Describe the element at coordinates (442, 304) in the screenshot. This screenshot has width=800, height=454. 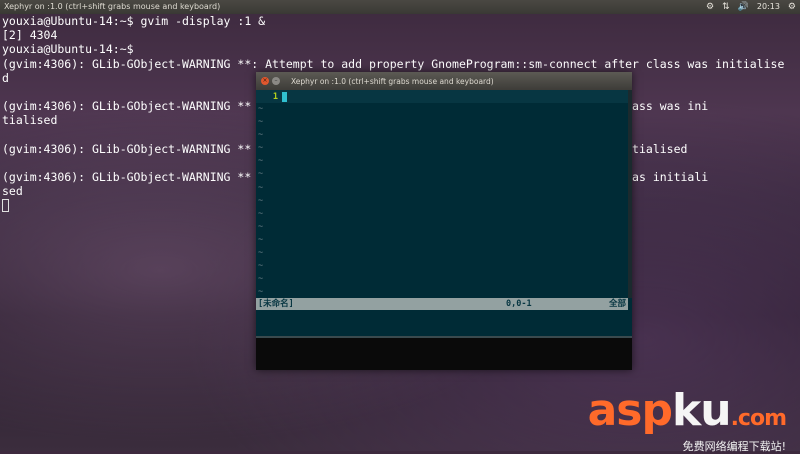
I see `status-line: [未命名] 0,0-1 全部` at that location.